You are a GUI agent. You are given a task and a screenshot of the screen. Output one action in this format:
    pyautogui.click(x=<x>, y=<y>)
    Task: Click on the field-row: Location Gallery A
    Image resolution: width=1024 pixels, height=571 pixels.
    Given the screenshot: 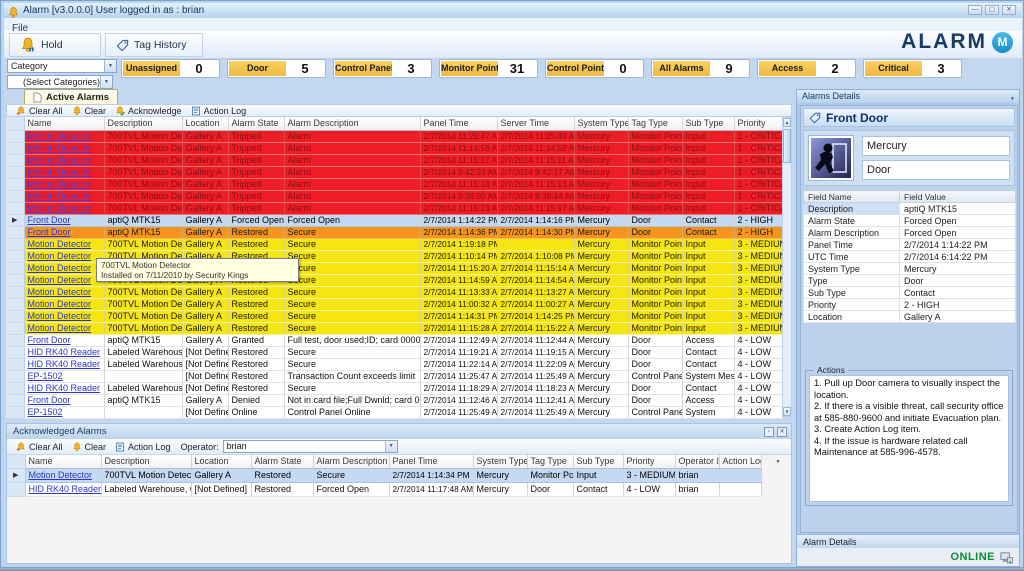 What is the action you would take?
    pyautogui.click(x=909, y=316)
    